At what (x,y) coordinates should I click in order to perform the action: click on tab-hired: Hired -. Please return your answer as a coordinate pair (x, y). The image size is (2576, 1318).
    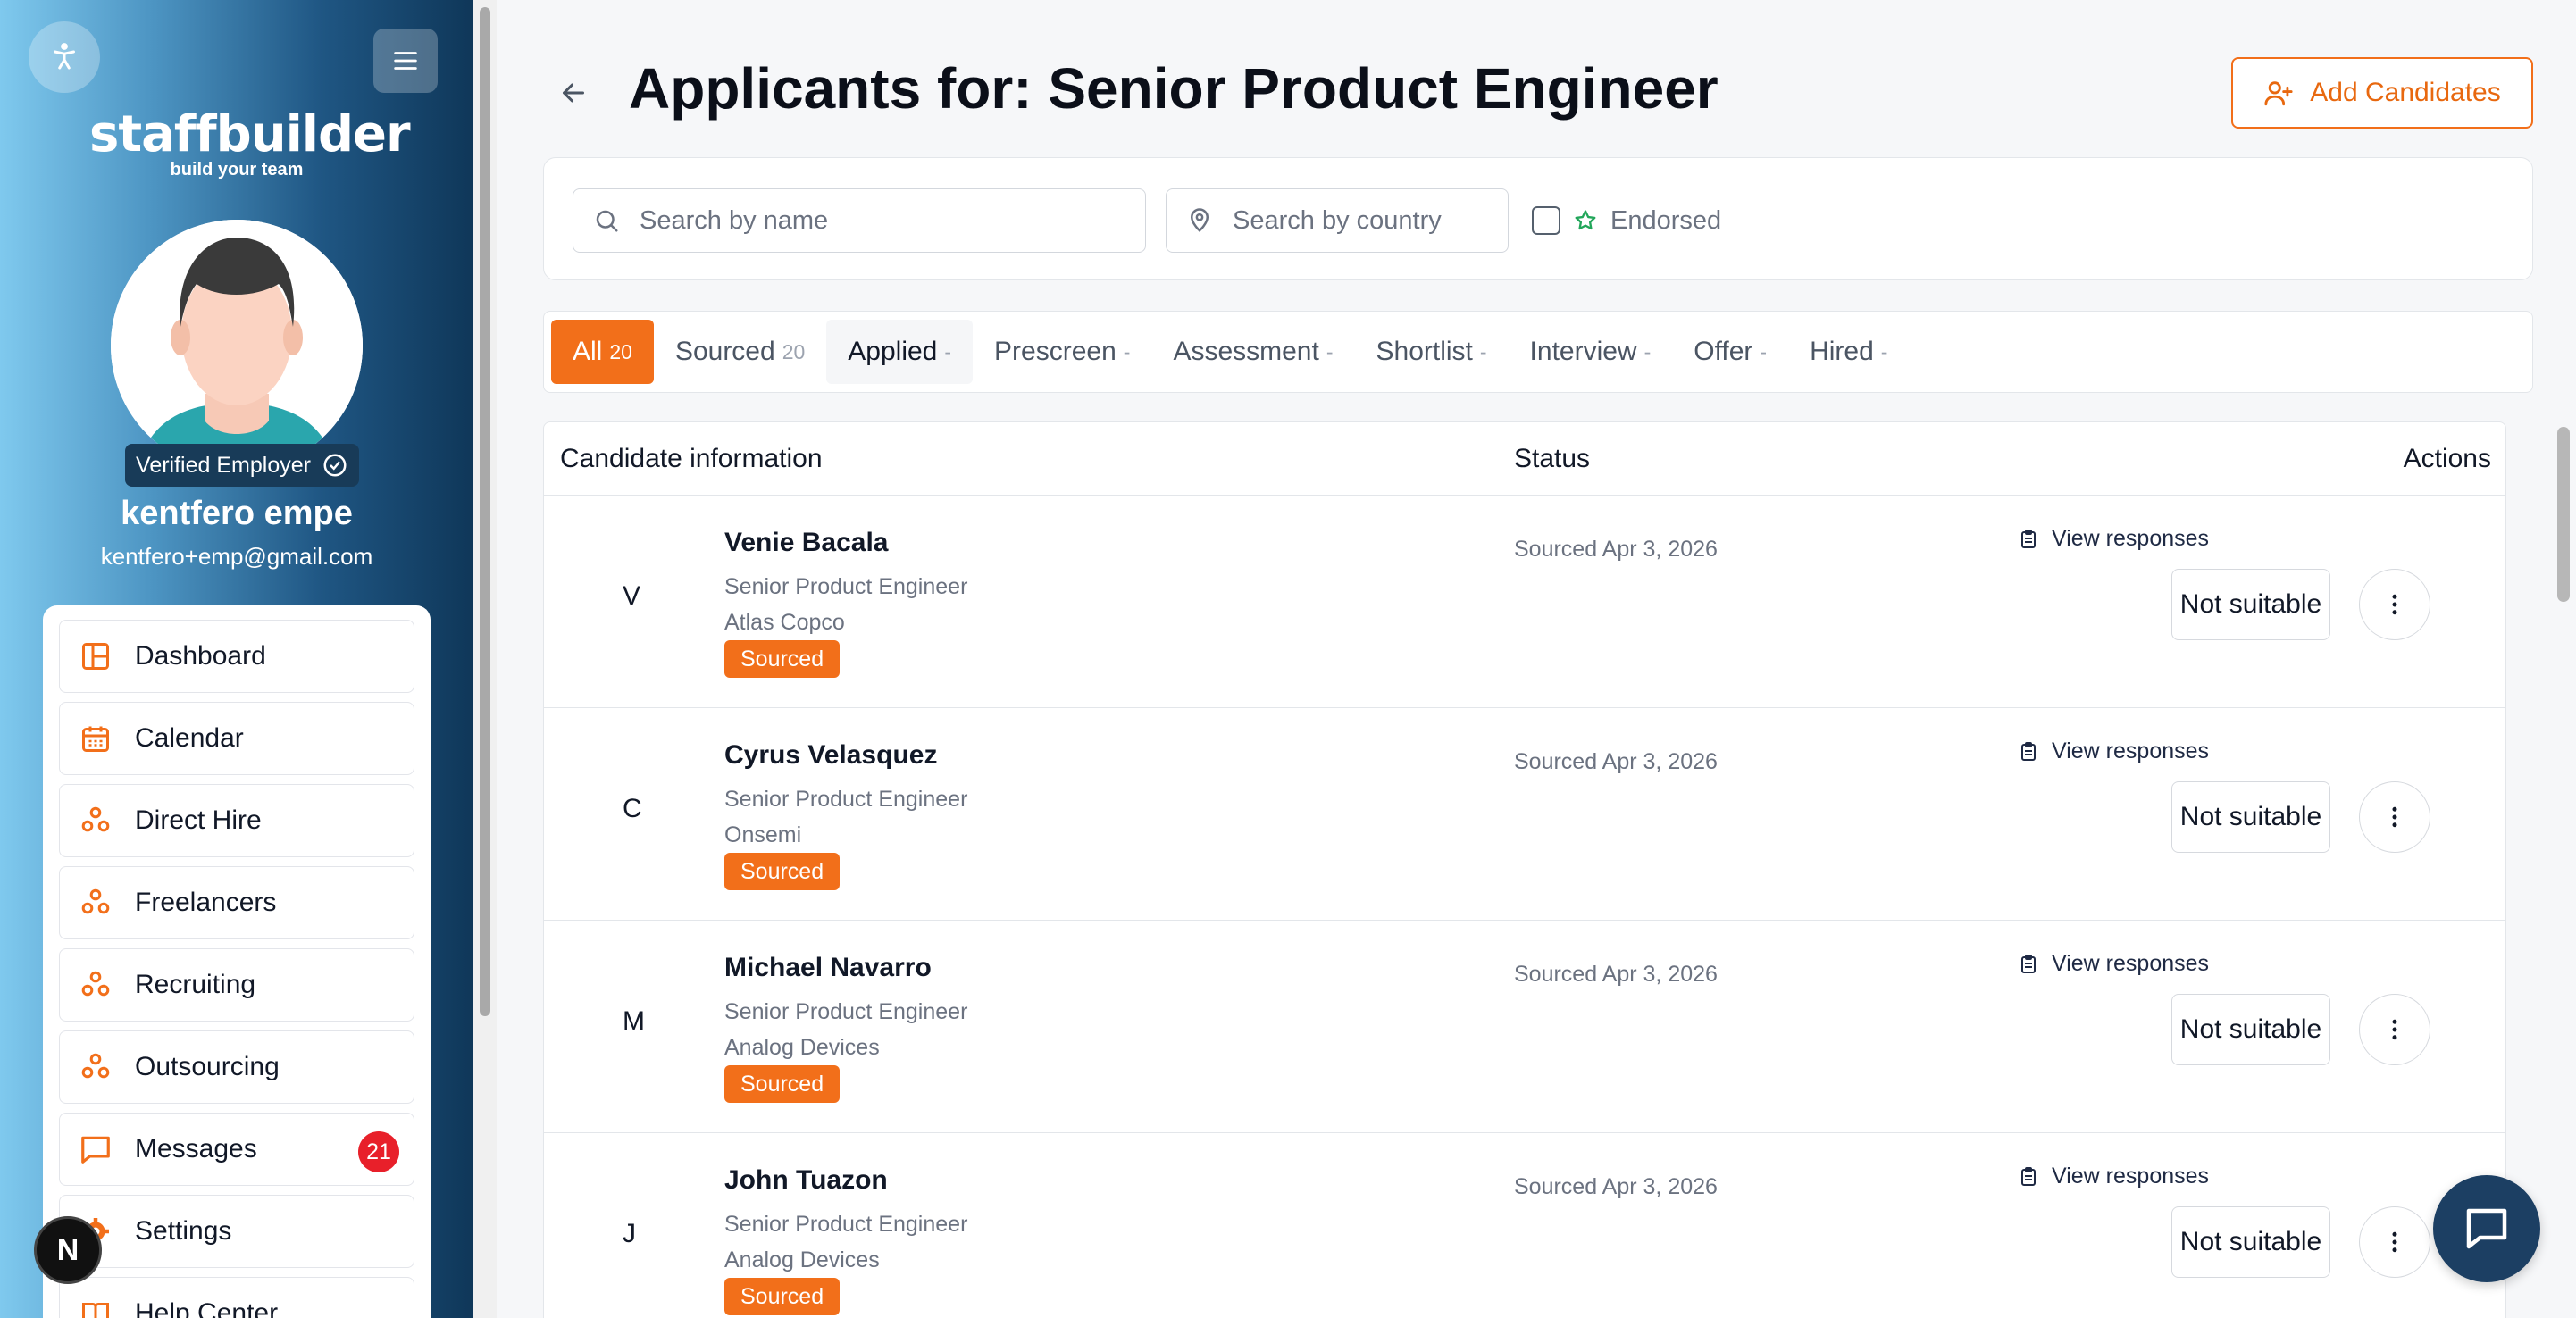
    Looking at the image, I should click on (1849, 352).